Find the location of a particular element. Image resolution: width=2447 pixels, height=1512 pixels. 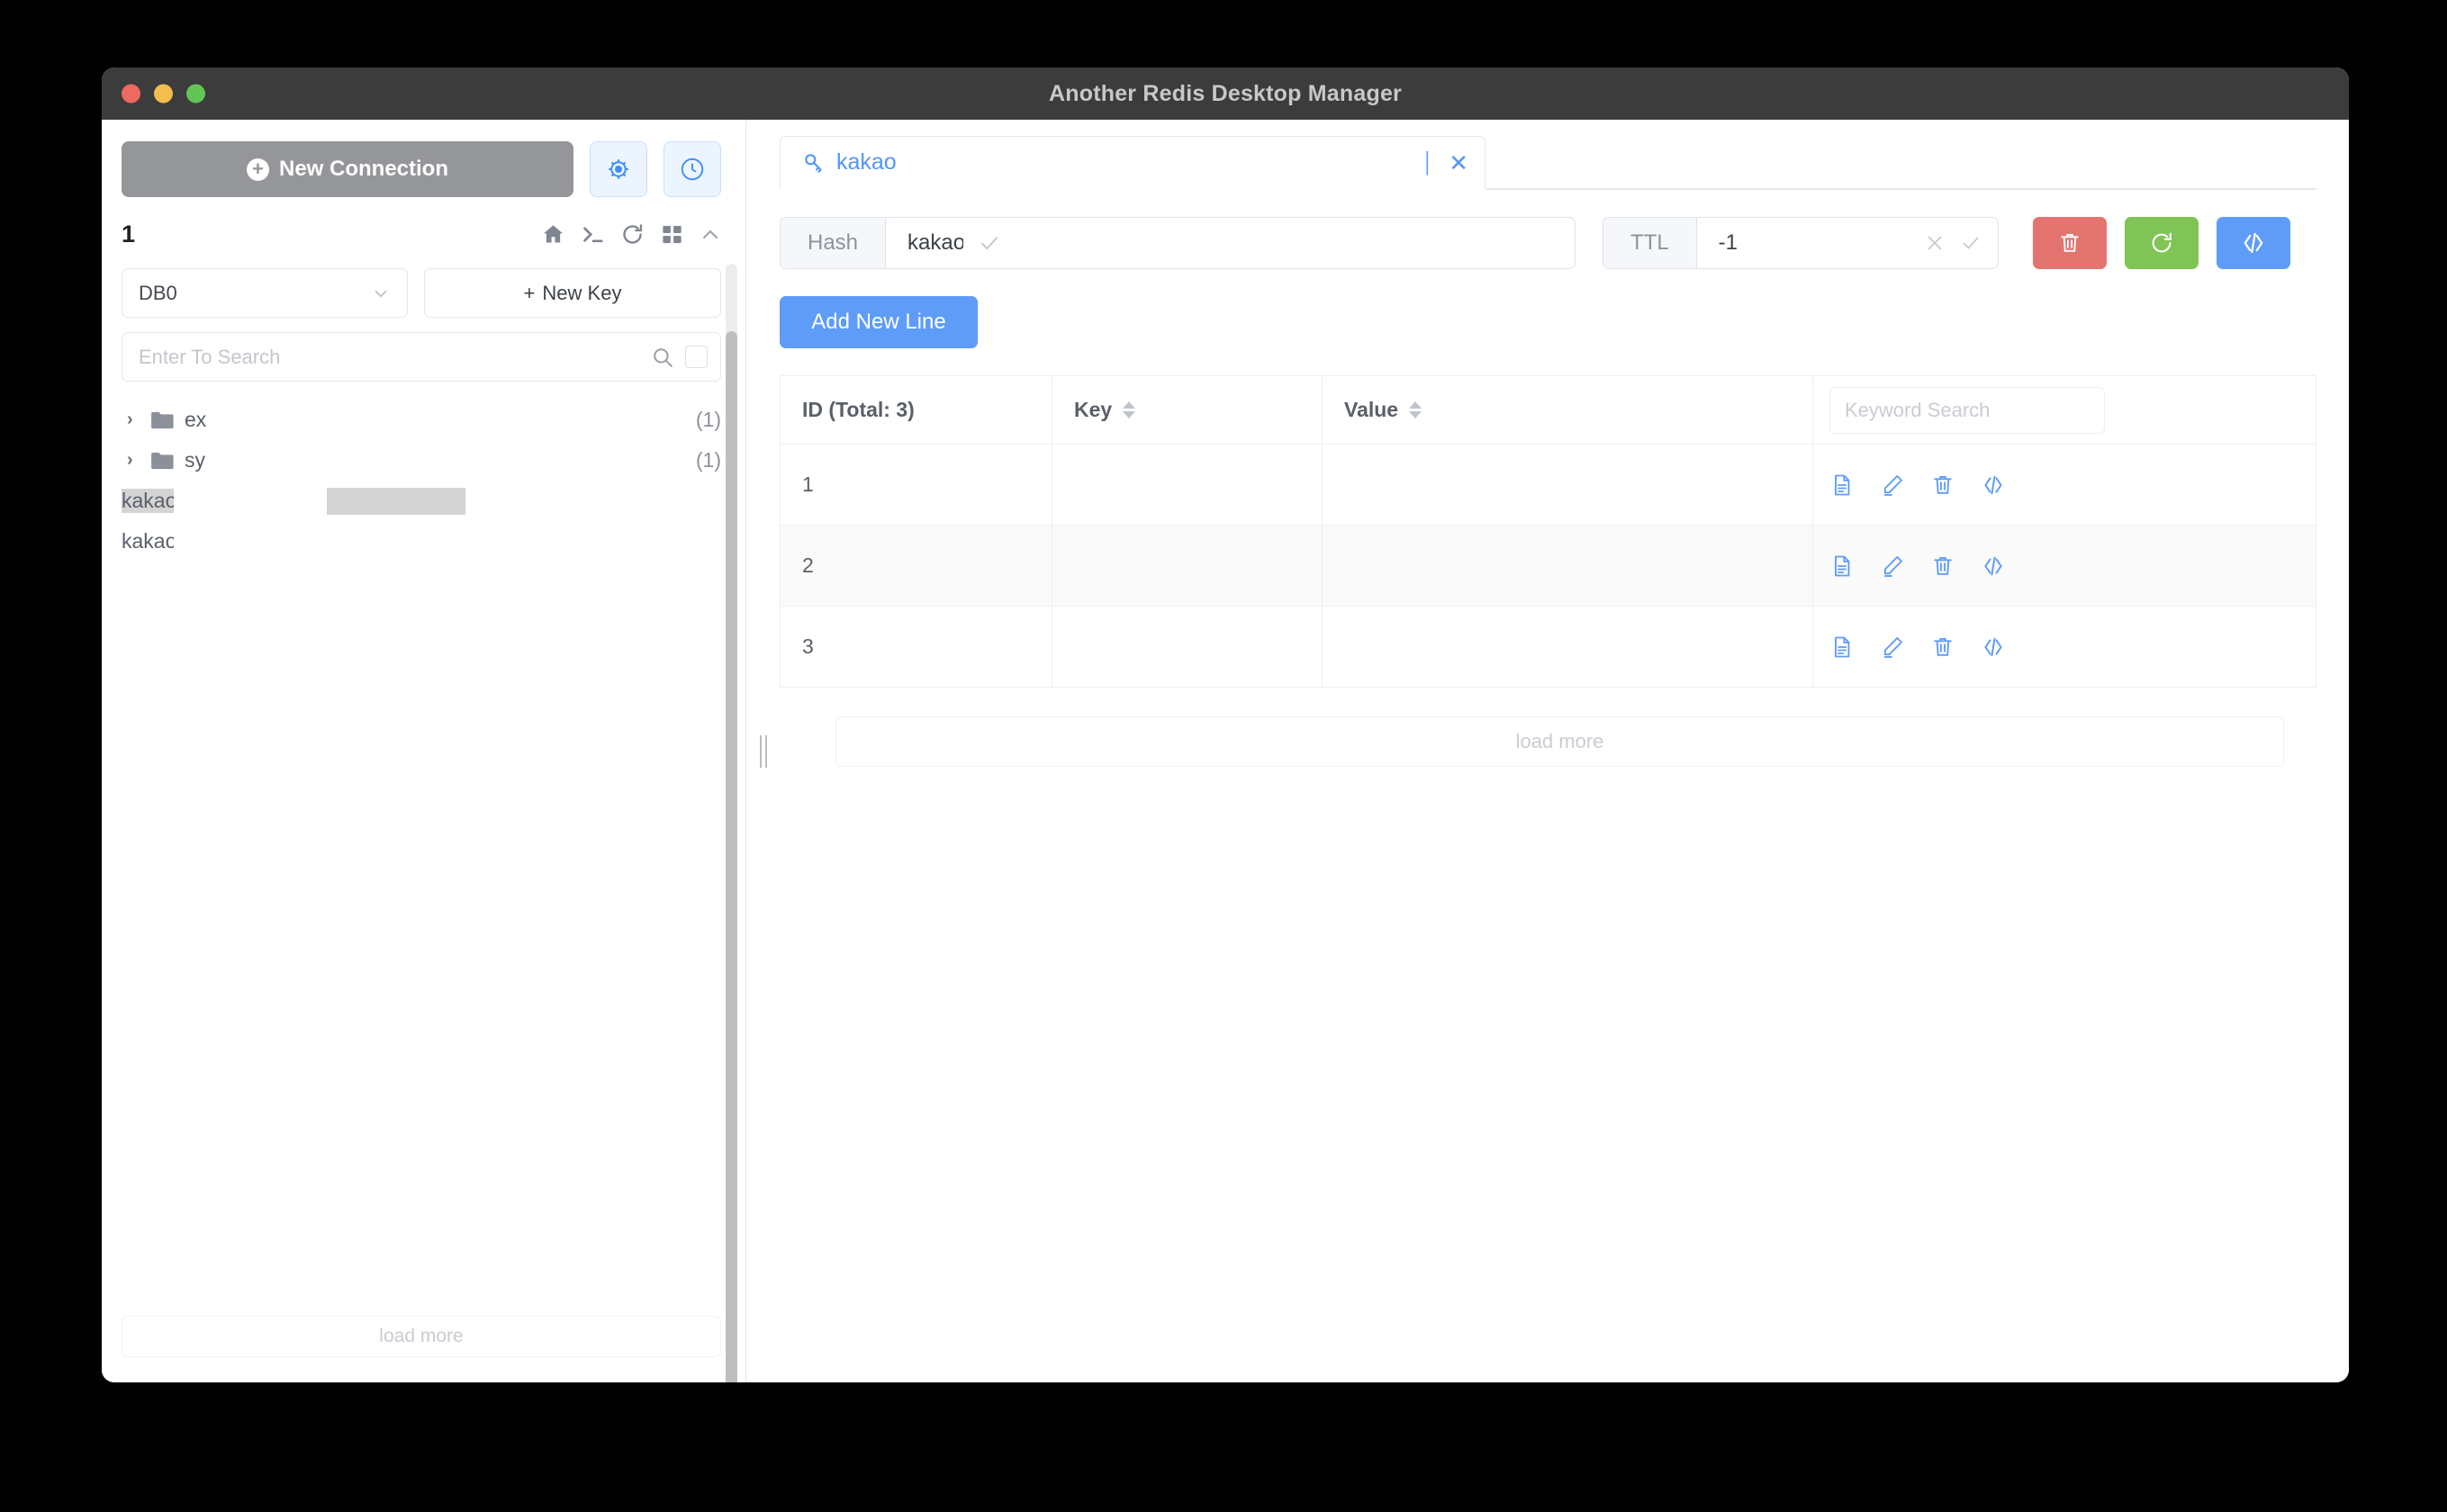

tab-label: kakao is located at coordinates (867, 162).